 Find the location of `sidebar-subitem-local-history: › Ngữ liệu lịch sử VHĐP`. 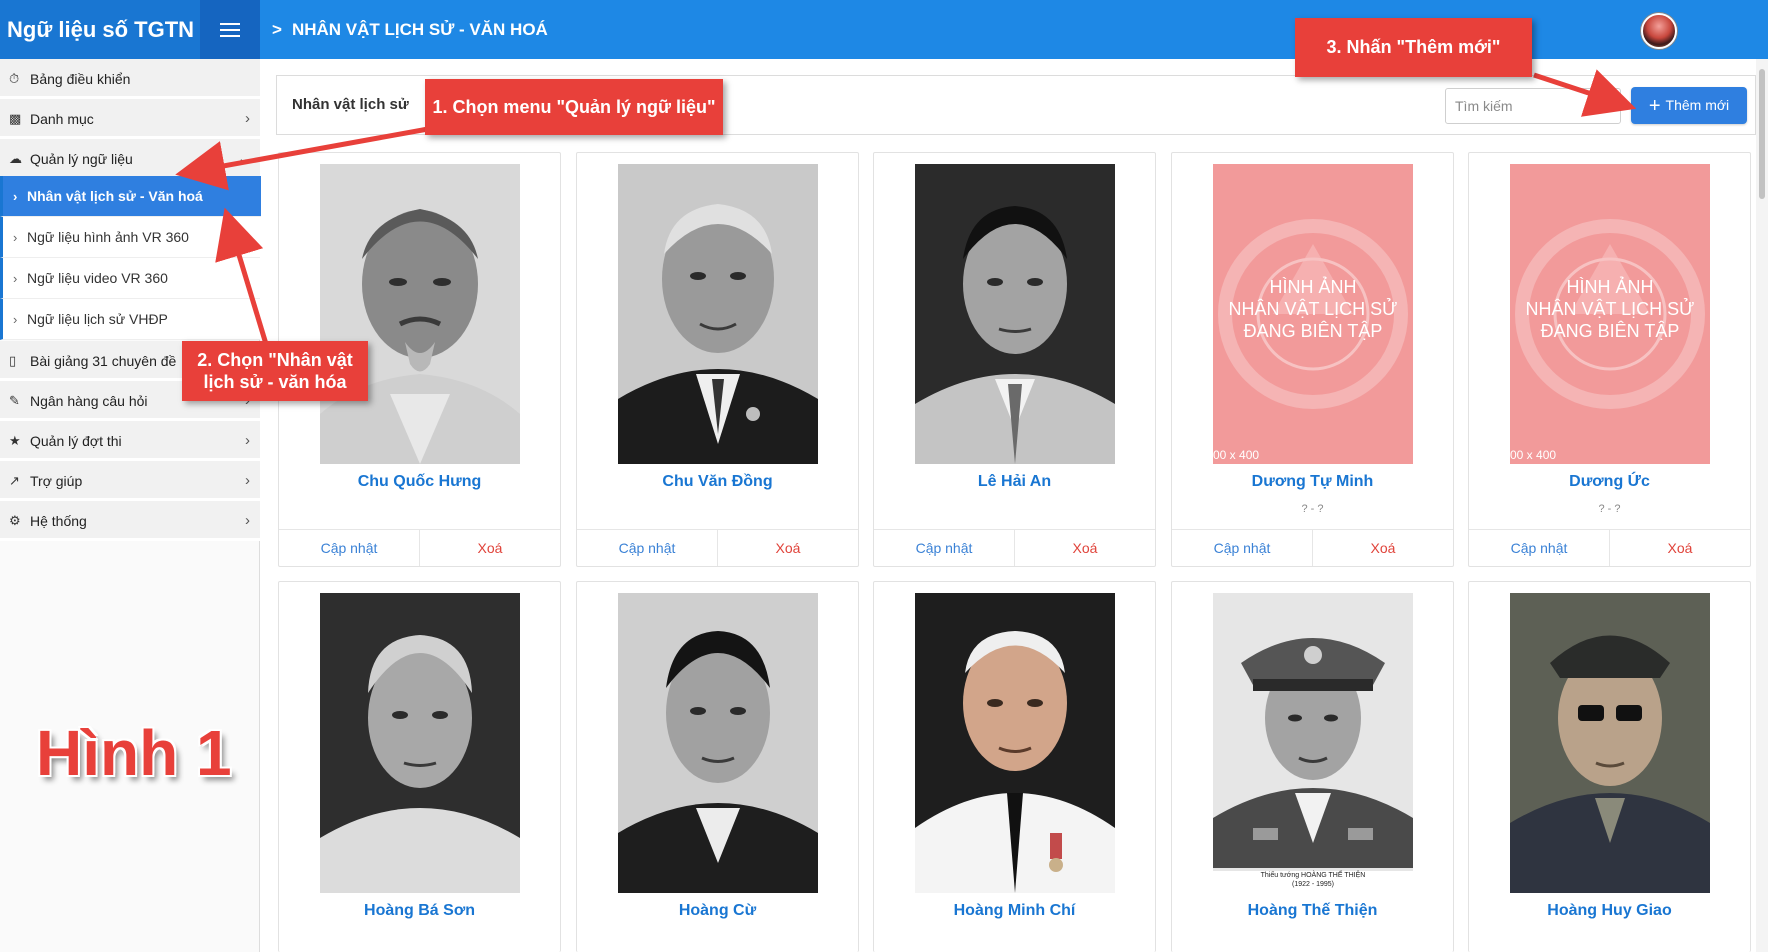

sidebar-subitem-local-history: › Ngữ liệu lịch sử VHĐP is located at coordinates (130, 319).